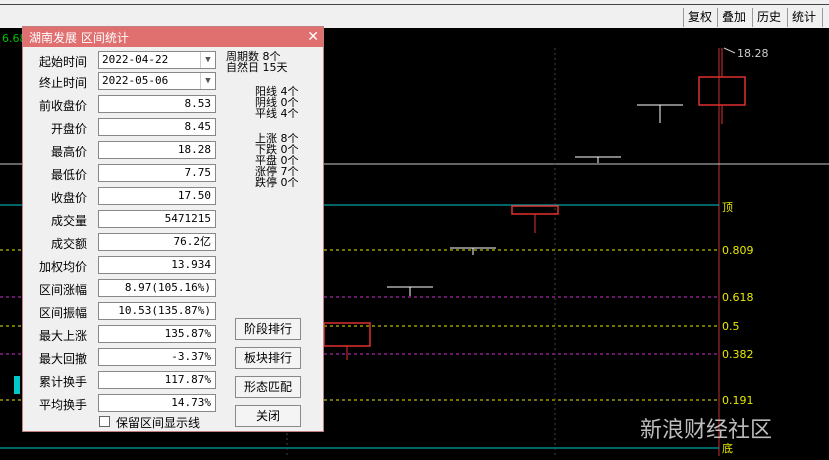 This screenshot has width=829, height=460. What do you see at coordinates (738, 400) in the screenshot?
I see `axis-label-0191: 0.191` at bounding box center [738, 400].